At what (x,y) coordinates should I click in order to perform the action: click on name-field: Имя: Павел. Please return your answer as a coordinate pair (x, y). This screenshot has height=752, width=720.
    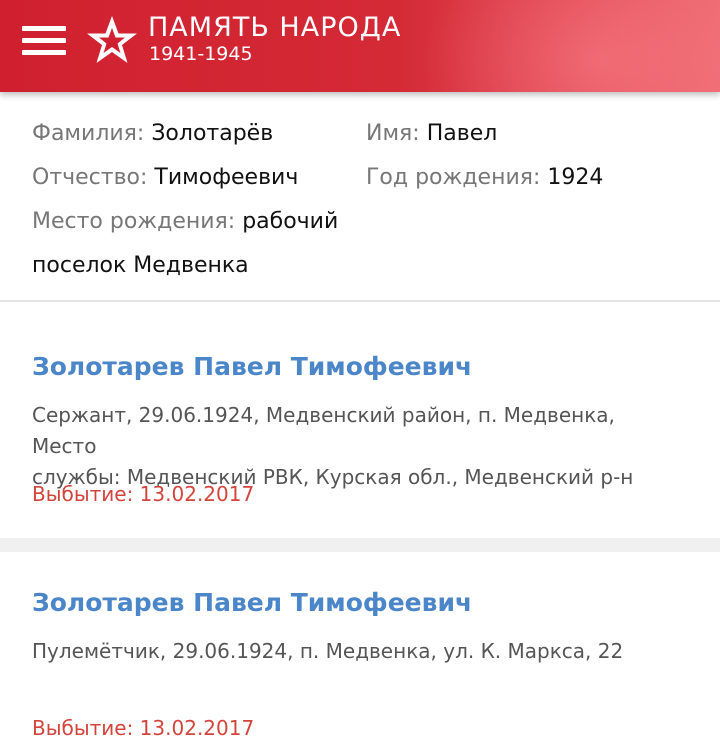
    Looking at the image, I should click on (431, 134).